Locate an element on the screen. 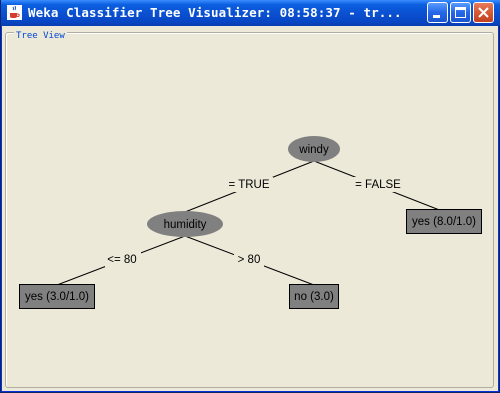 This screenshot has height=393, width=500. edge-label-true: = TRUE is located at coordinates (248, 185).